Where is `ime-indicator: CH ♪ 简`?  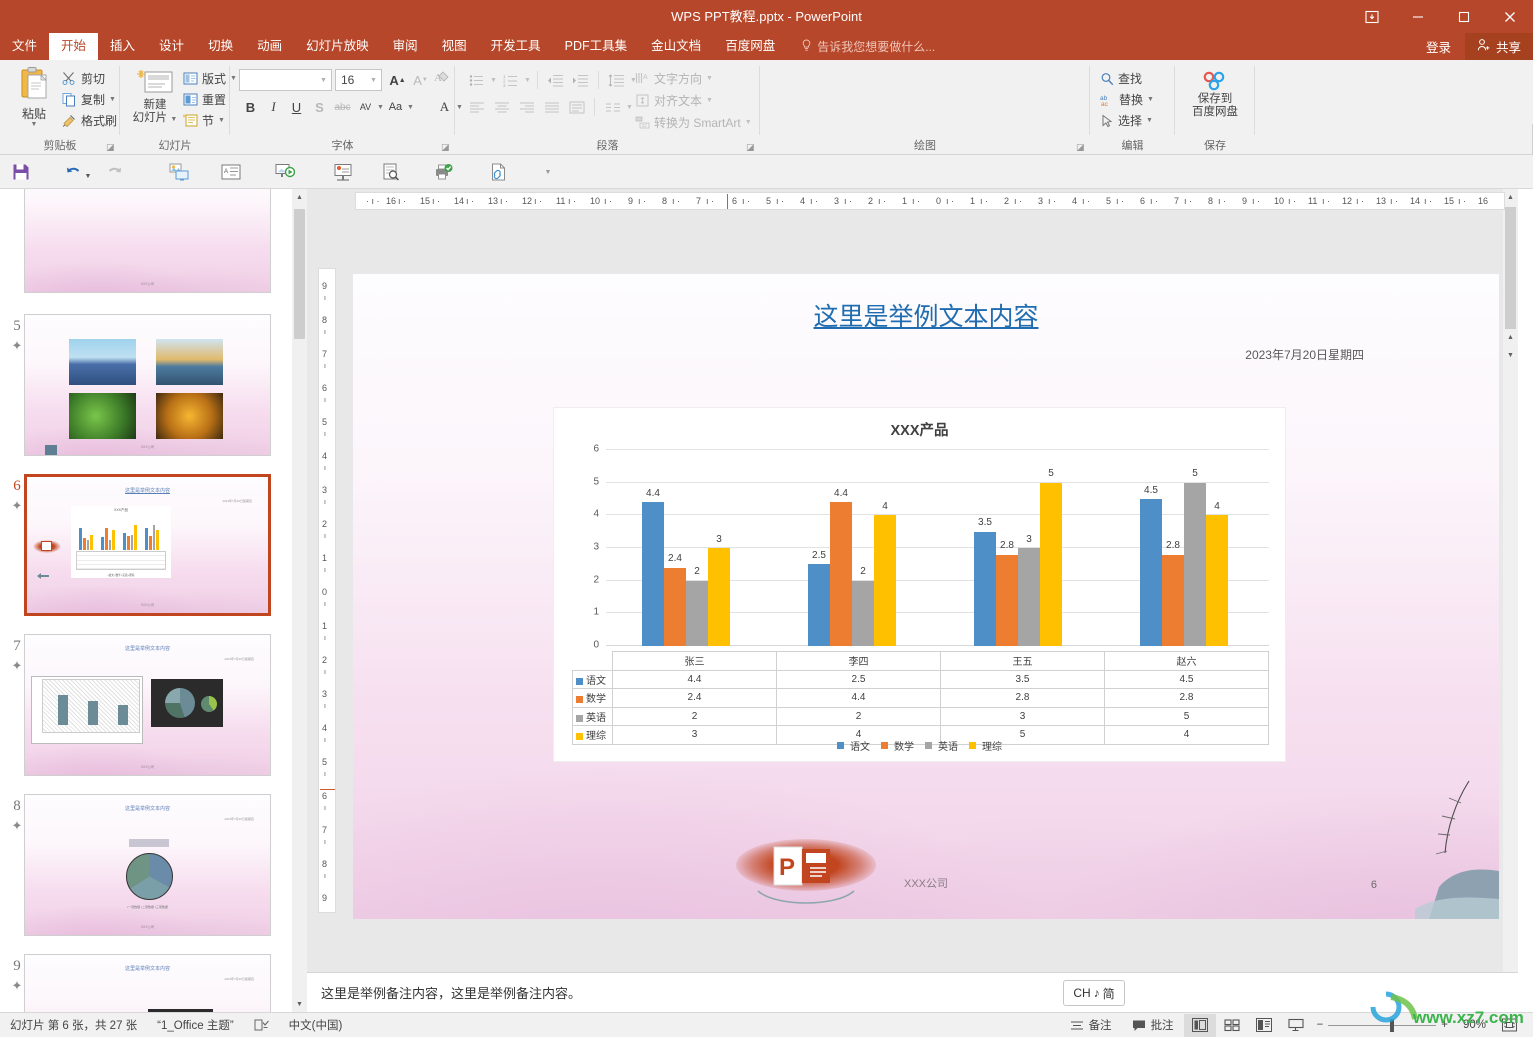 ime-indicator: CH ♪ 简 is located at coordinates (1094, 993).